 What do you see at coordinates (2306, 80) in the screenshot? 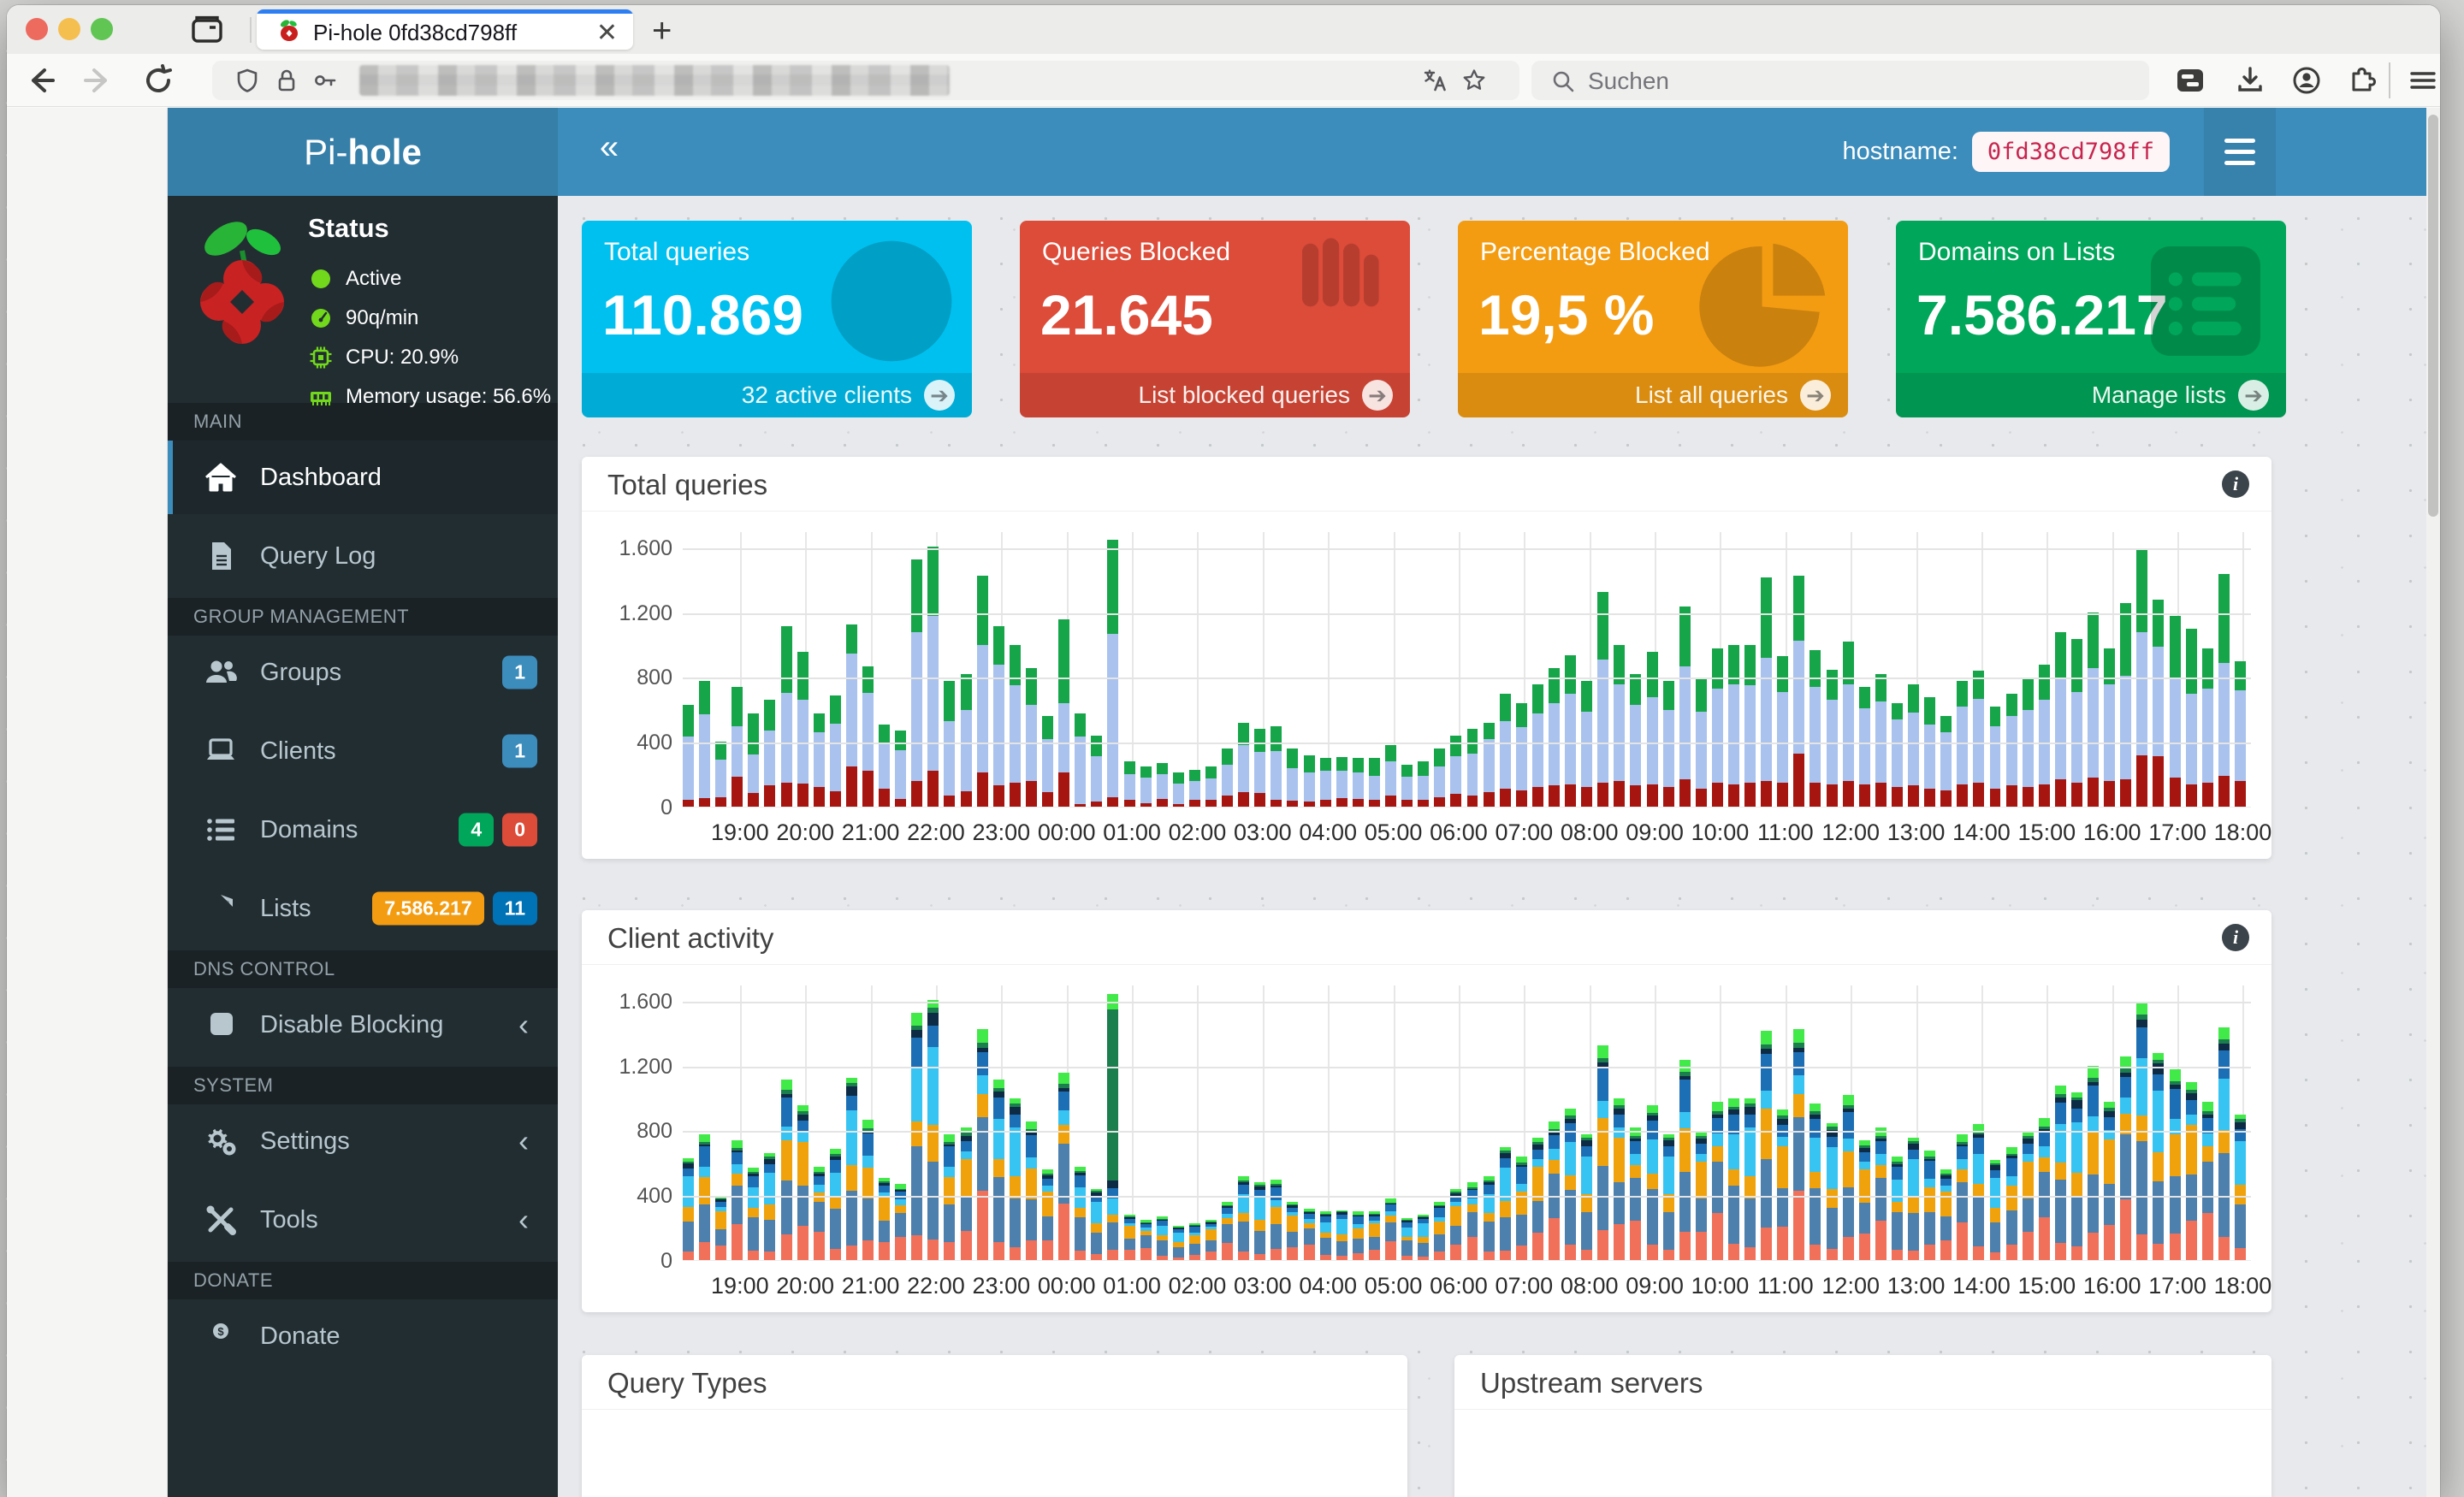
I see `account-icon` at bounding box center [2306, 80].